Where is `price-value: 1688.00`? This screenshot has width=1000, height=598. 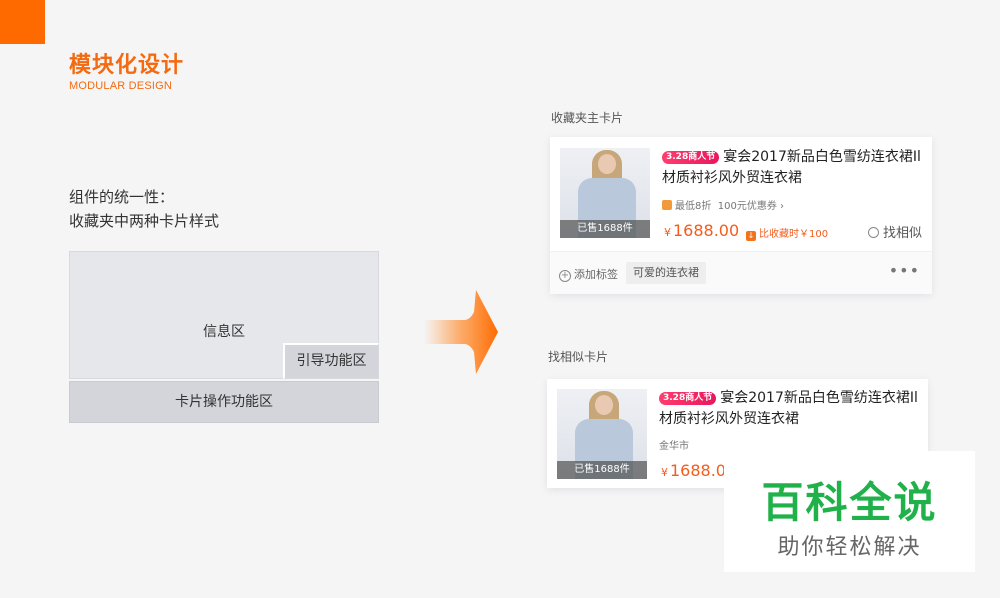 price-value: 1688.00 is located at coordinates (706, 230).